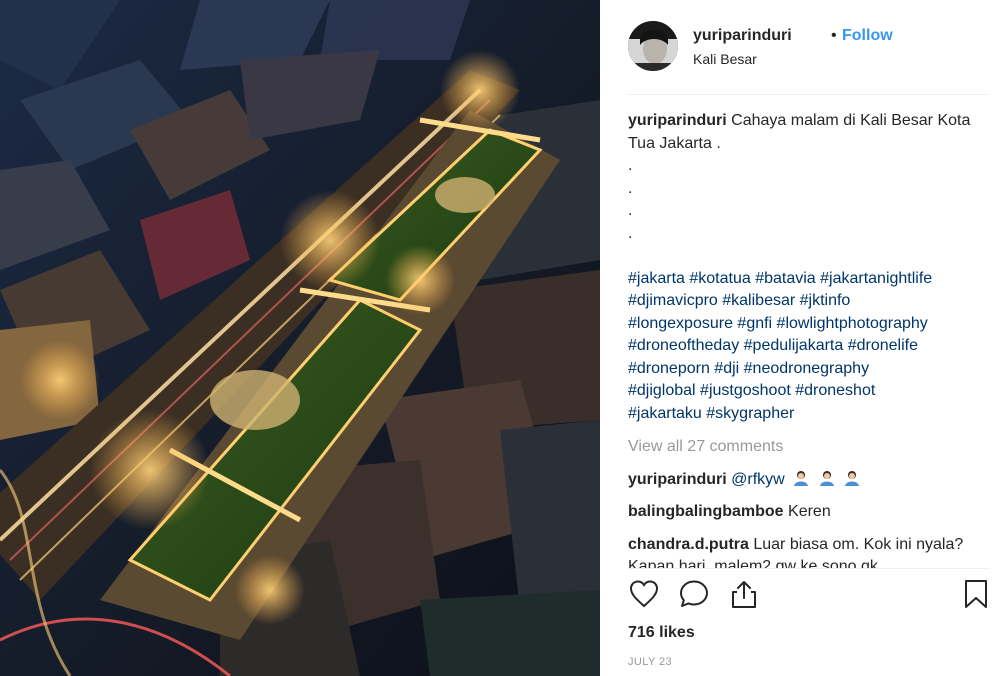 The width and height of the screenshot is (1002, 676). I want to click on post-username: yuriparinduri, so click(742, 36).